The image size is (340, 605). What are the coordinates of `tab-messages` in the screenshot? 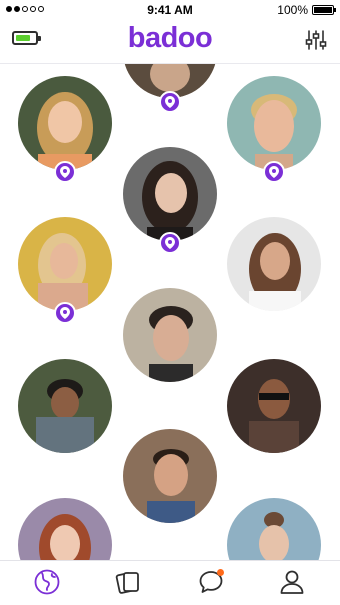 It's located at (211, 582).